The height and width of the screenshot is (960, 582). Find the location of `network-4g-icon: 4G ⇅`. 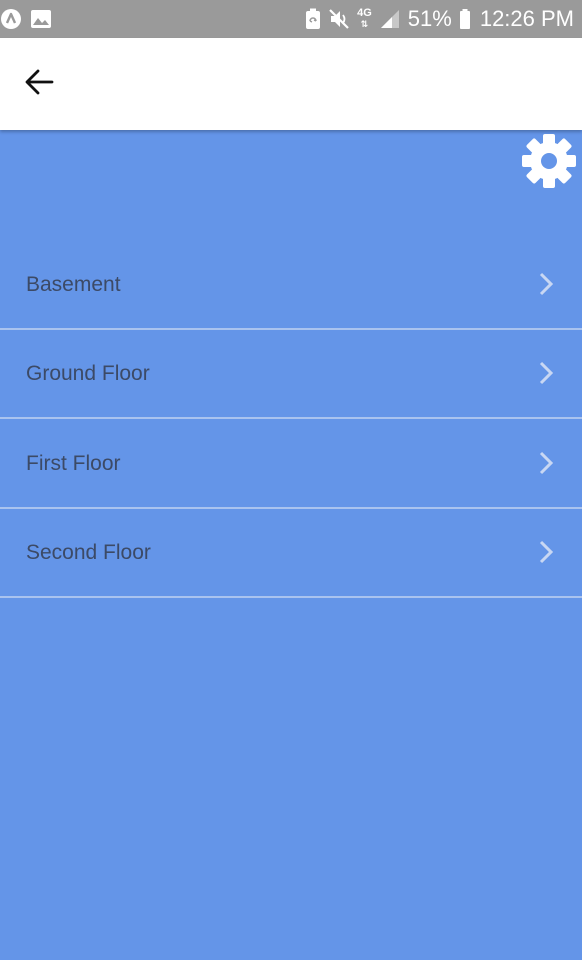

network-4g-icon: 4G ⇅ is located at coordinates (364, 18).